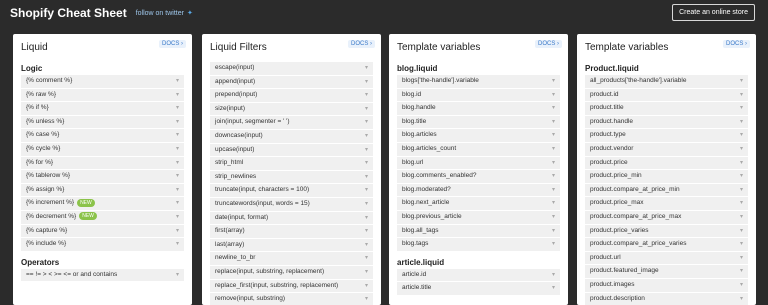 Image resolution: width=768 pixels, height=305 pixels. Describe the element at coordinates (666, 231) in the screenshot. I see `list-item: product.price_varies ▾` at that location.